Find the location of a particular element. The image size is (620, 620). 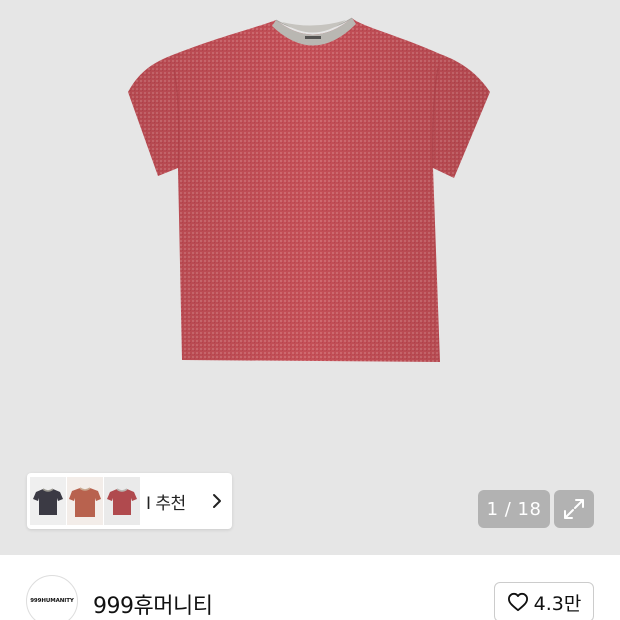

image-pager: 1 / 18 is located at coordinates (514, 509).